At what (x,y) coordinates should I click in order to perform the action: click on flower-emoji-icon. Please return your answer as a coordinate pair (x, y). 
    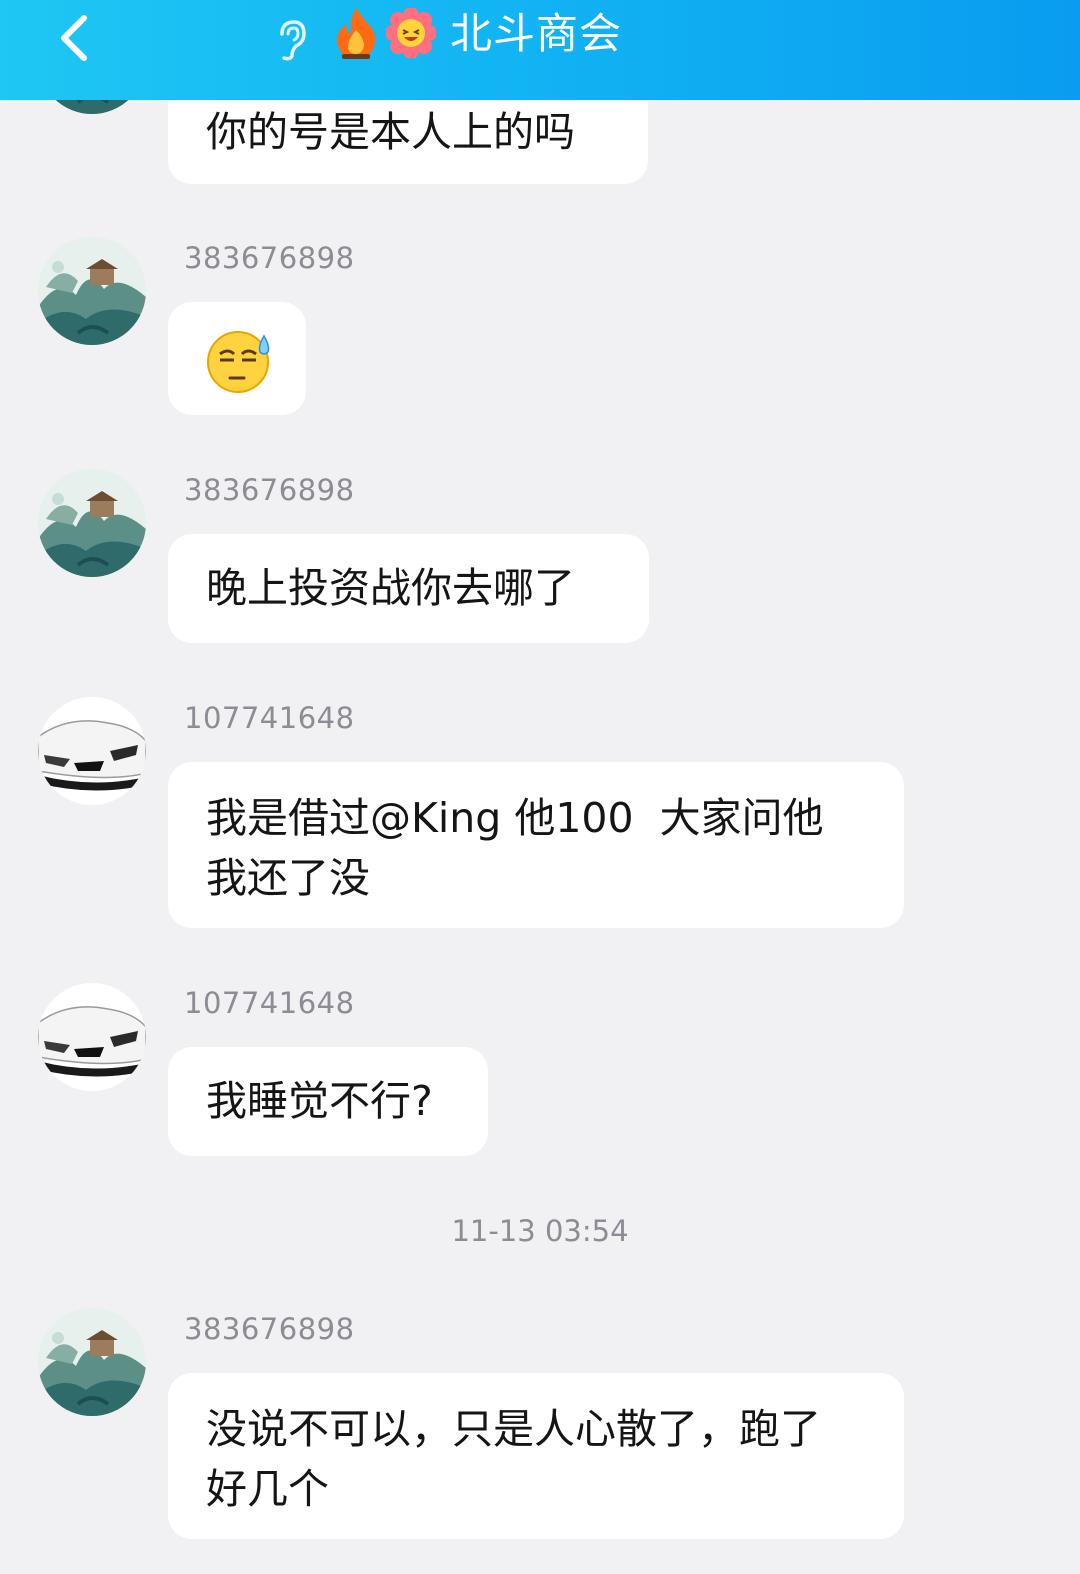
    Looking at the image, I should click on (411, 33).